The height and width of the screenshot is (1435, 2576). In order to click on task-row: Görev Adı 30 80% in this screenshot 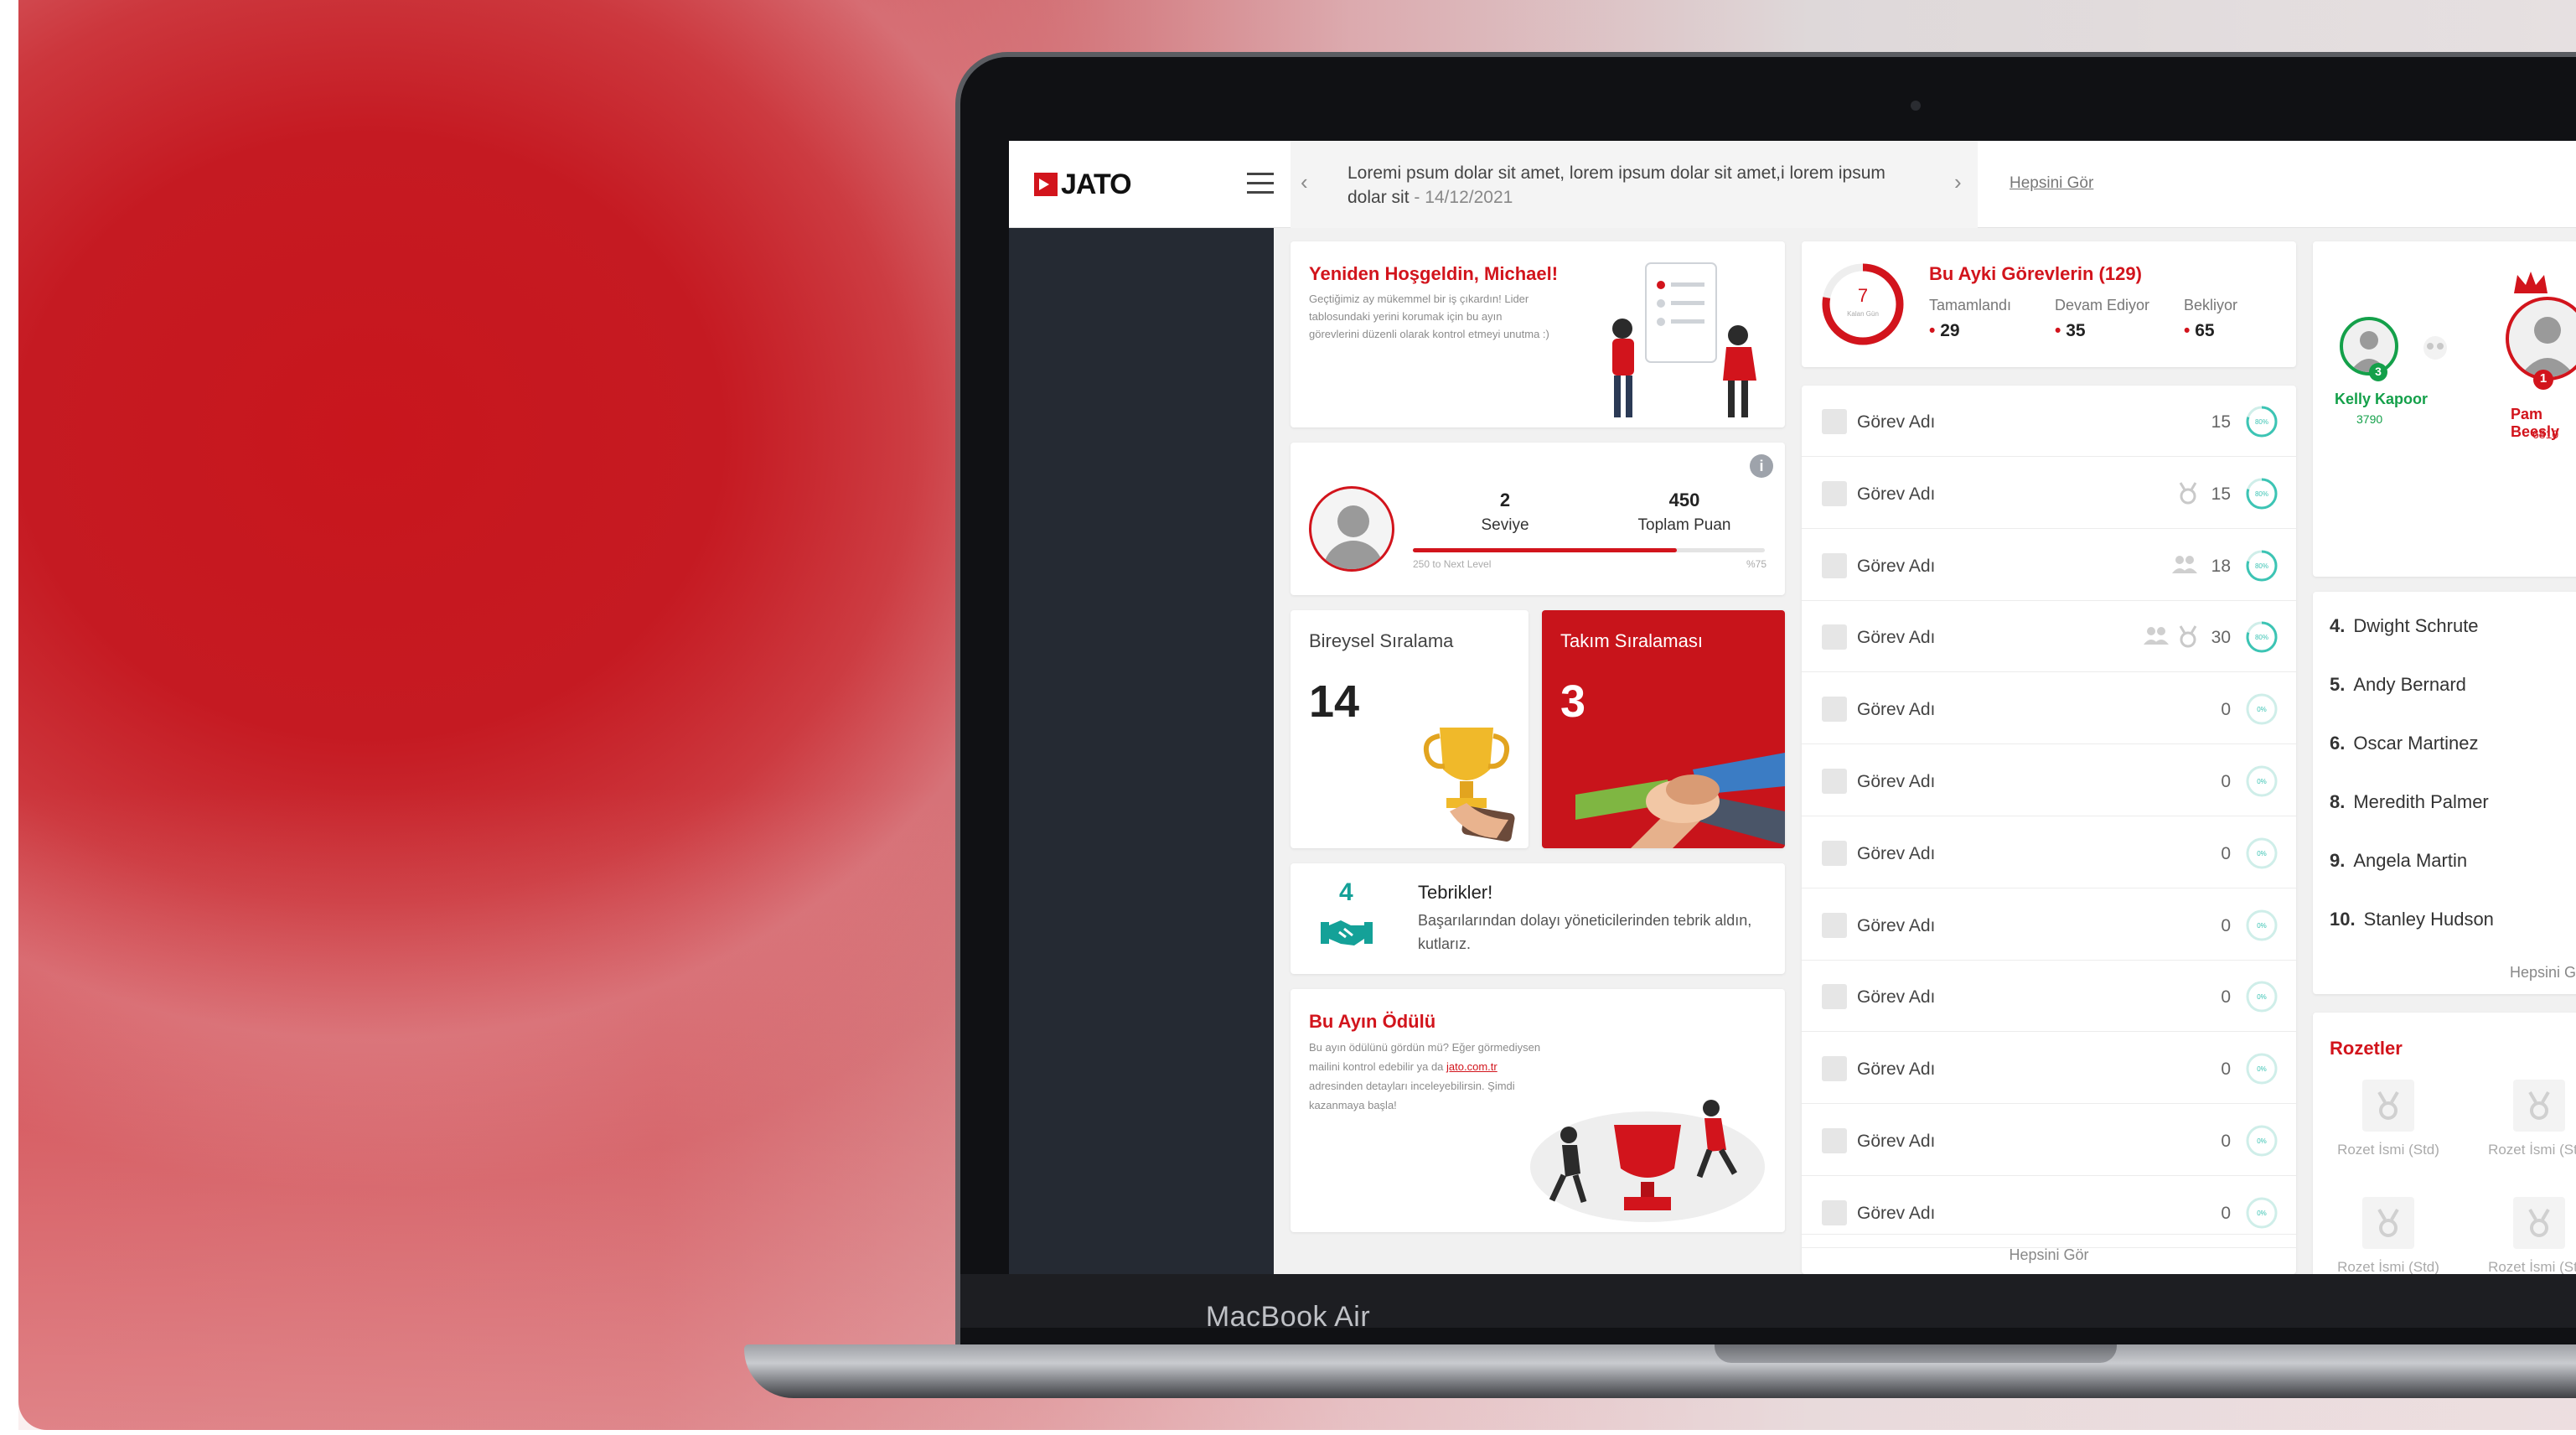, I will do `click(2049, 637)`.